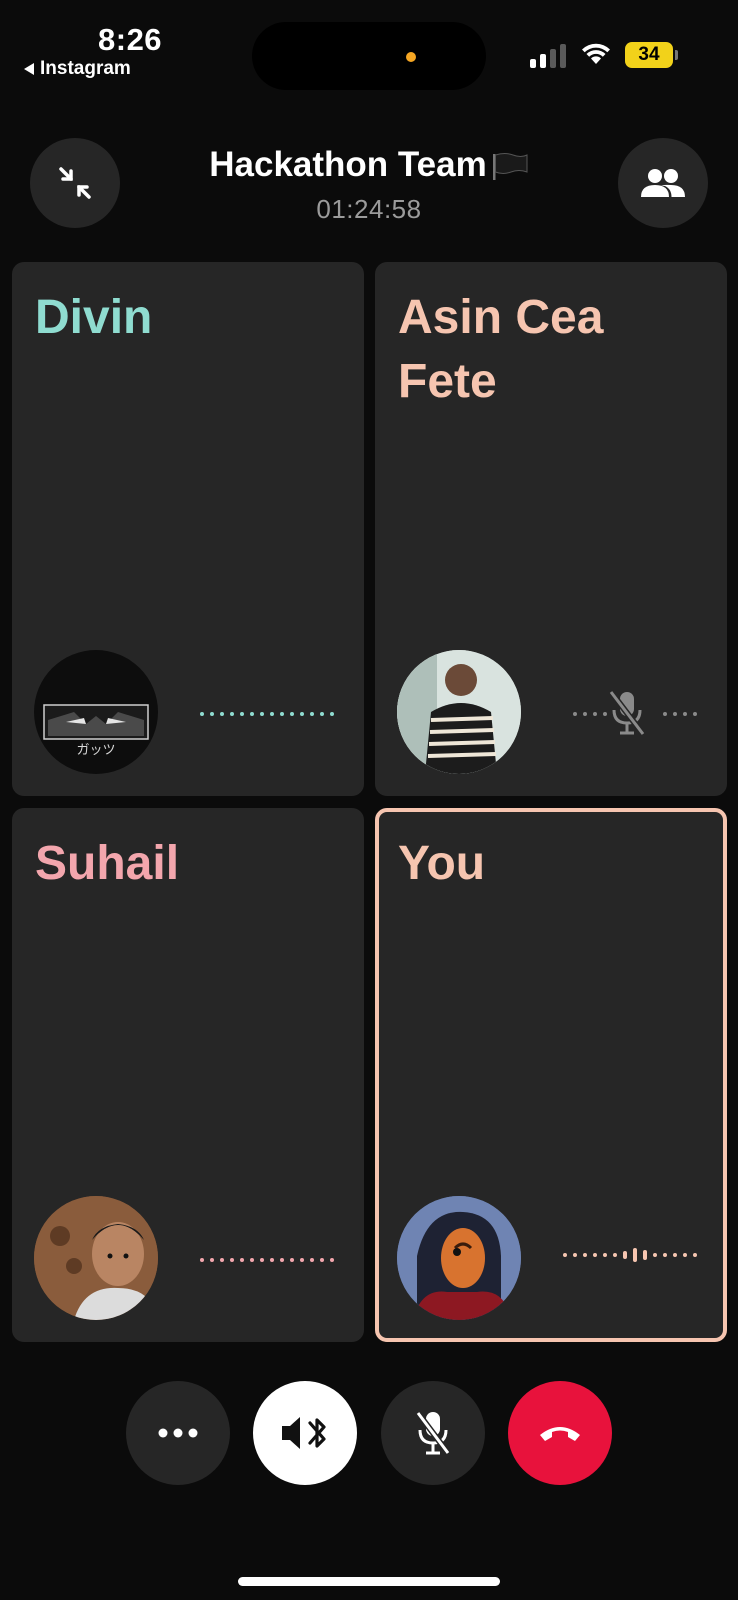 This screenshot has height=1600, width=738. I want to click on audio-output-button, so click(305, 1433).